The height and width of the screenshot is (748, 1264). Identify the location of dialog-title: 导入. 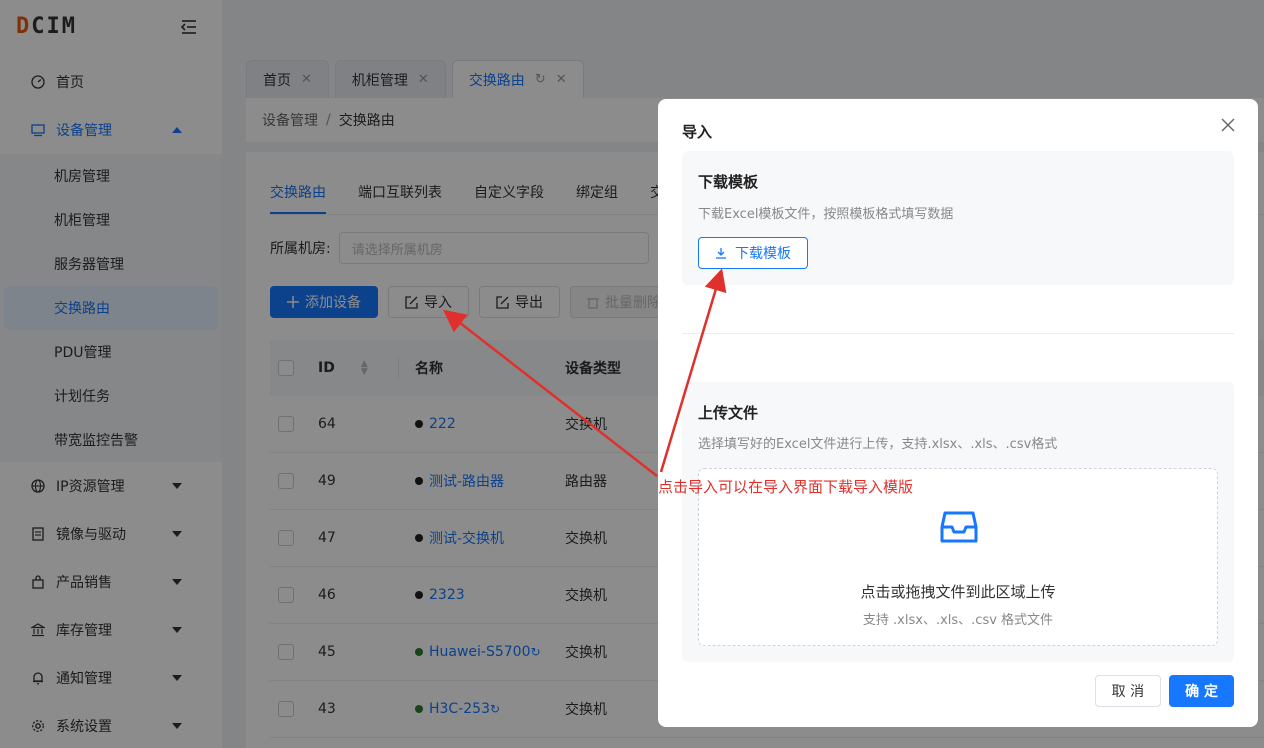
(697, 132).